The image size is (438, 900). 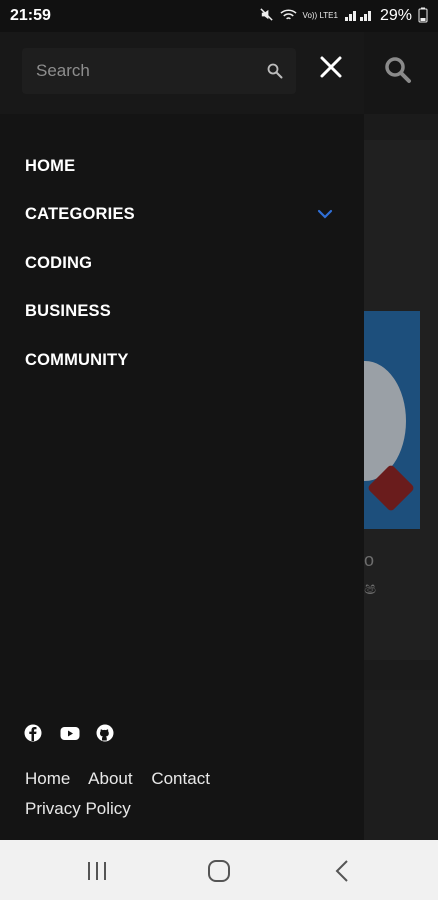 I want to click on close-drawer-button, so click(x=331, y=67).